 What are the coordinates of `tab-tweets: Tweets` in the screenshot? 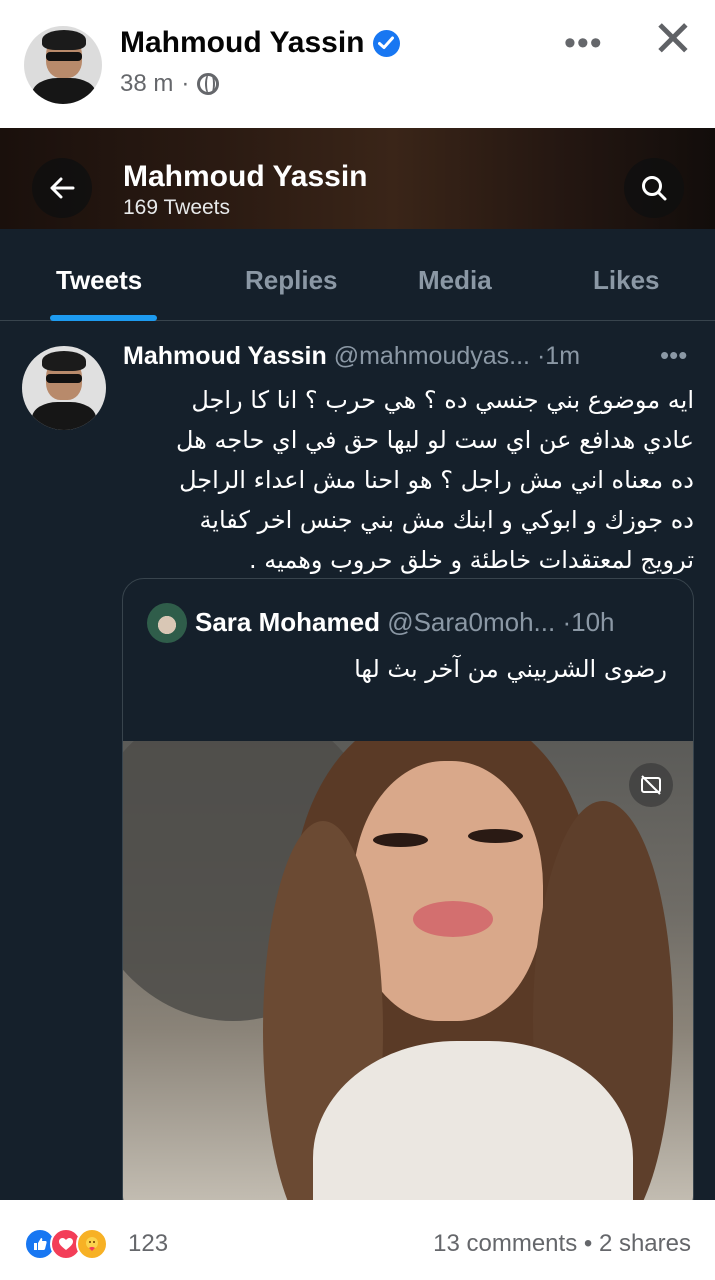 It's located at (99, 280).